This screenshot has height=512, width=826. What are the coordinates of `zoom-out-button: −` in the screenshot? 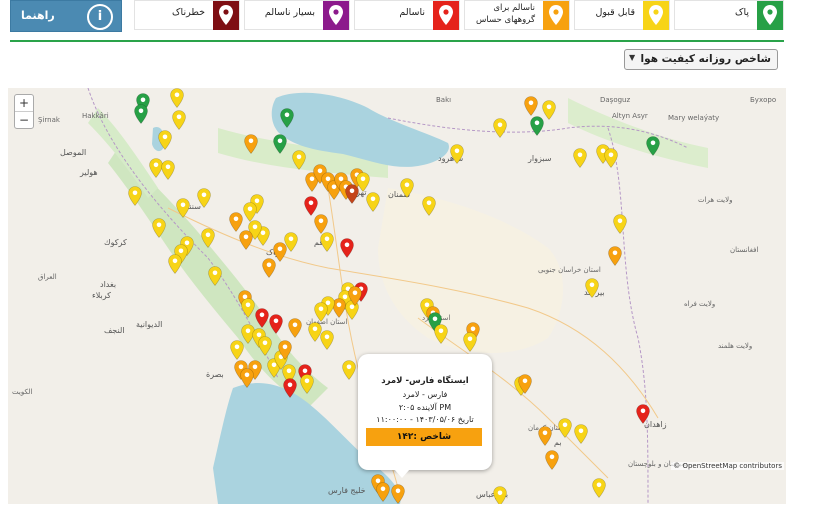 It's located at (24, 119).